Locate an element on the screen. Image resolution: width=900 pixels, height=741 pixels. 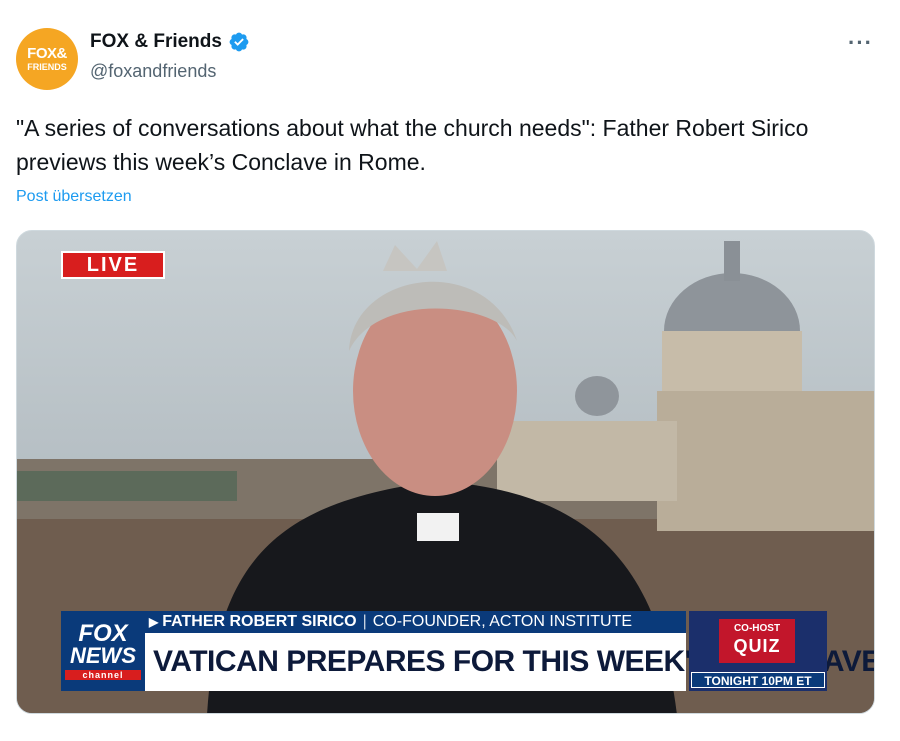
promo-main: QUIZ is located at coordinates (757, 646).